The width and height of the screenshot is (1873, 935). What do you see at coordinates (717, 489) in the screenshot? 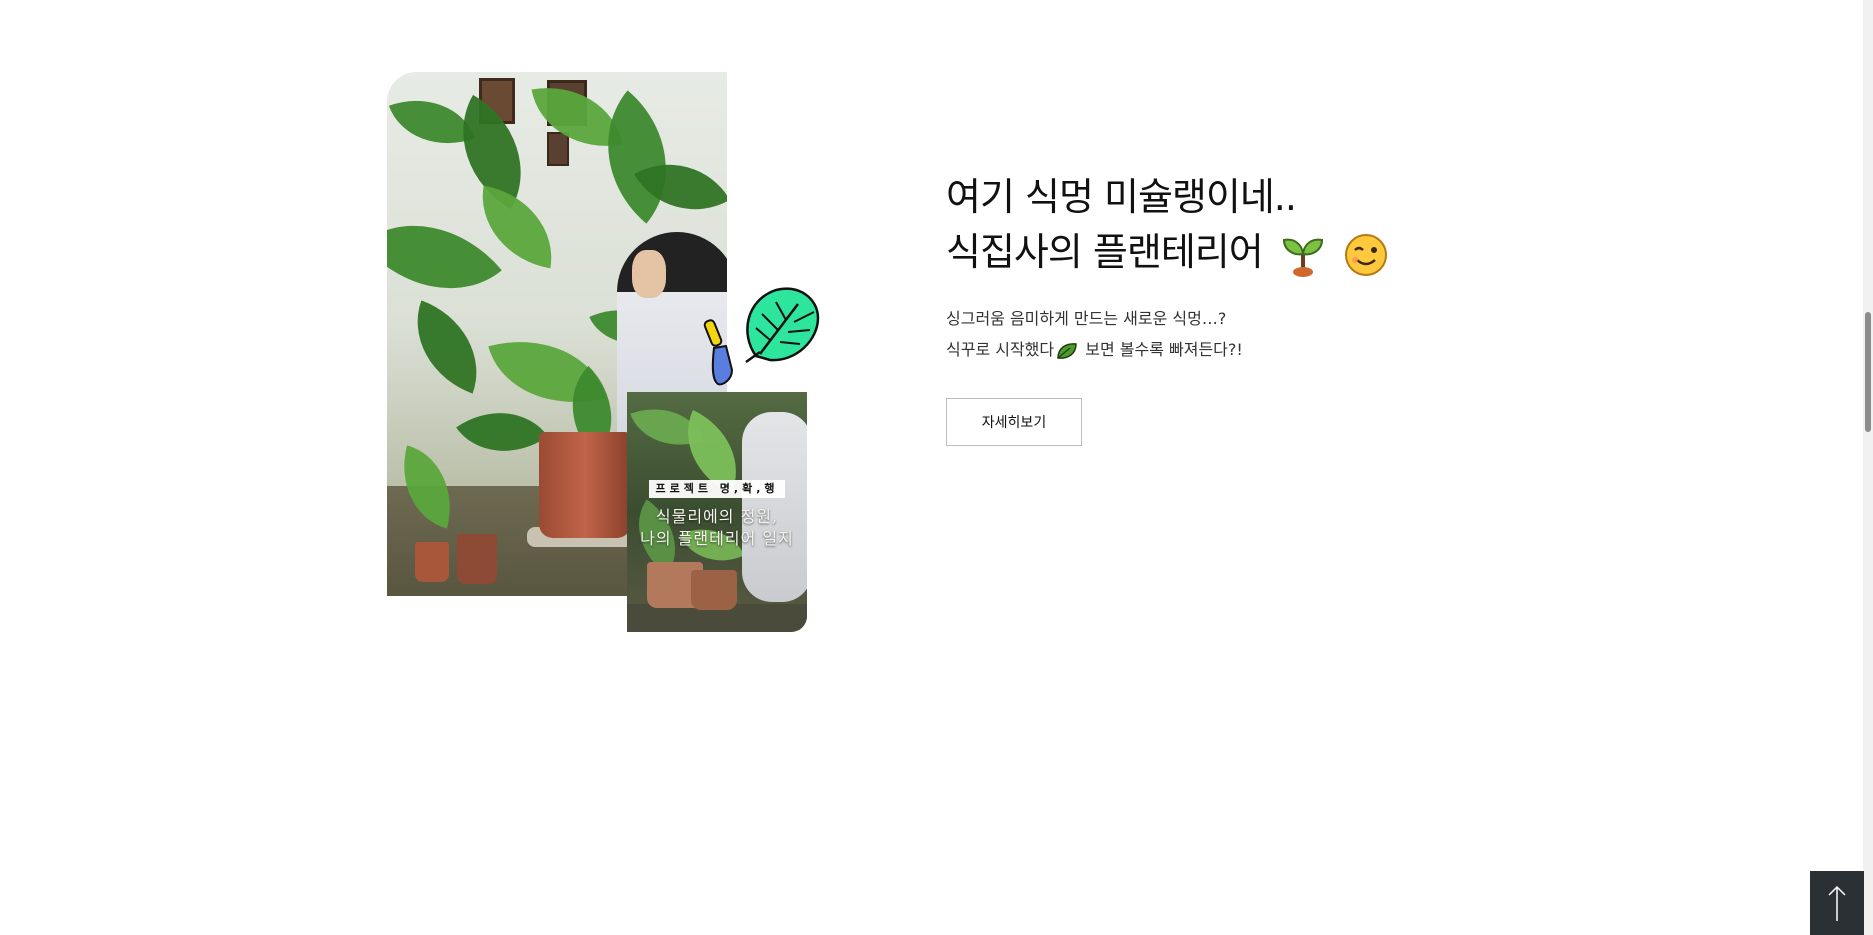
I see `inset-project-tag: 프로젝트 명,확,행` at bounding box center [717, 489].